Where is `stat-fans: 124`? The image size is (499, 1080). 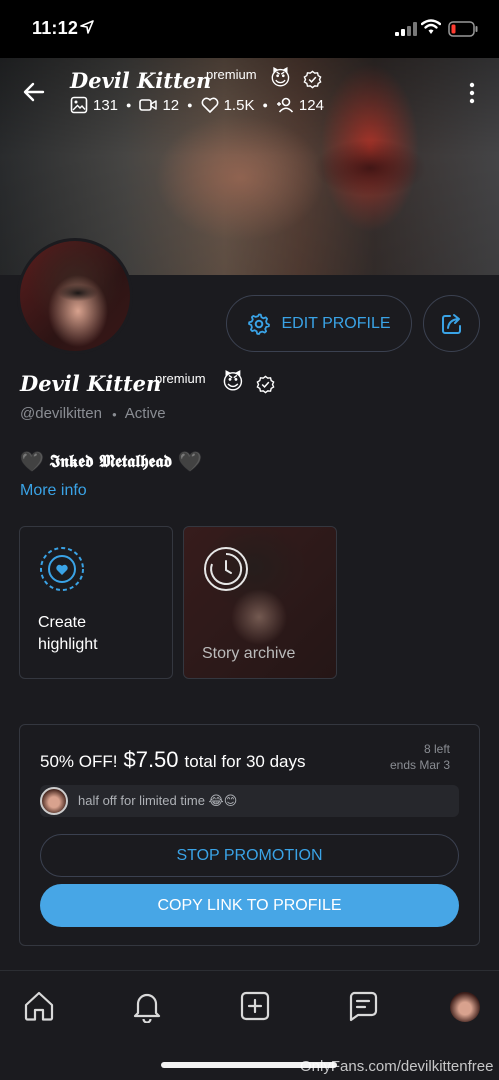 stat-fans: 124 is located at coordinates (300, 105).